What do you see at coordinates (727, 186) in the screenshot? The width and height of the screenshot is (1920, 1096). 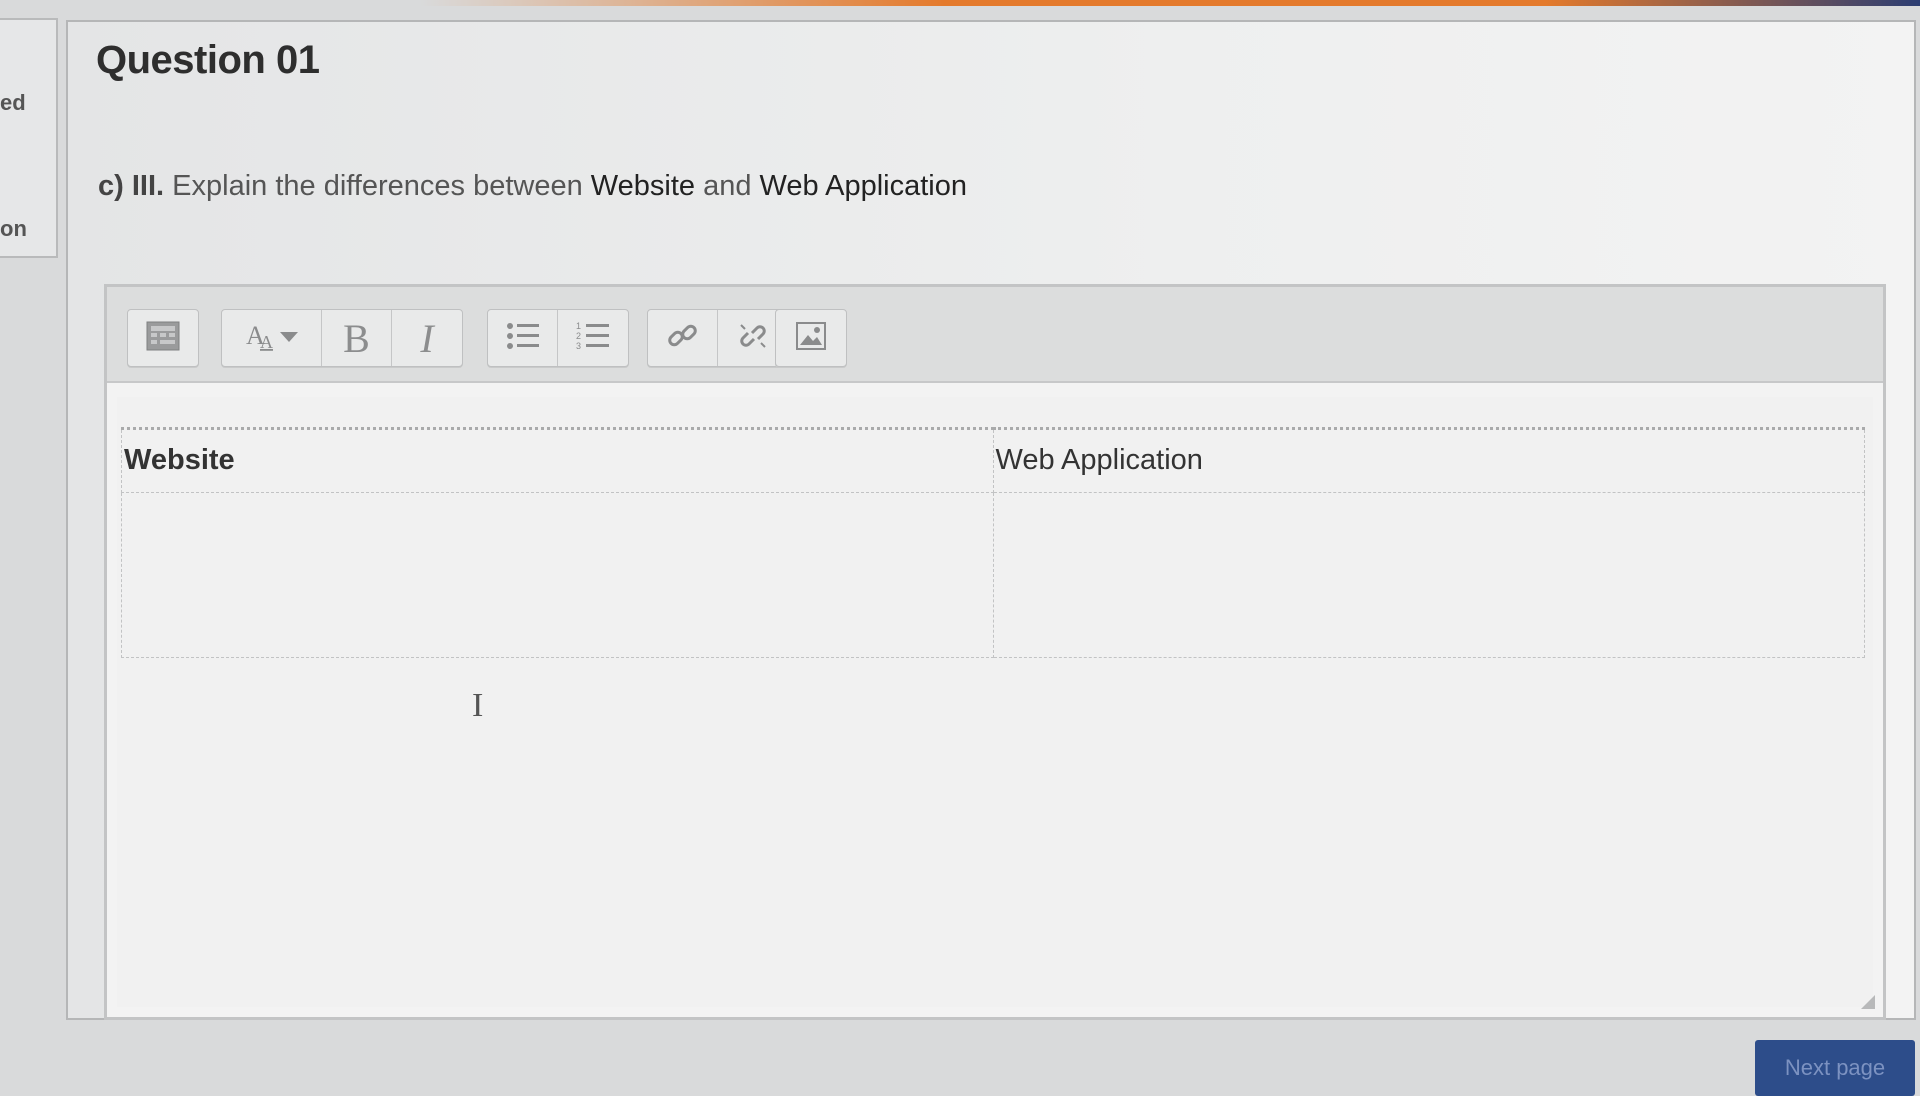 I see `question-joiner: and` at bounding box center [727, 186].